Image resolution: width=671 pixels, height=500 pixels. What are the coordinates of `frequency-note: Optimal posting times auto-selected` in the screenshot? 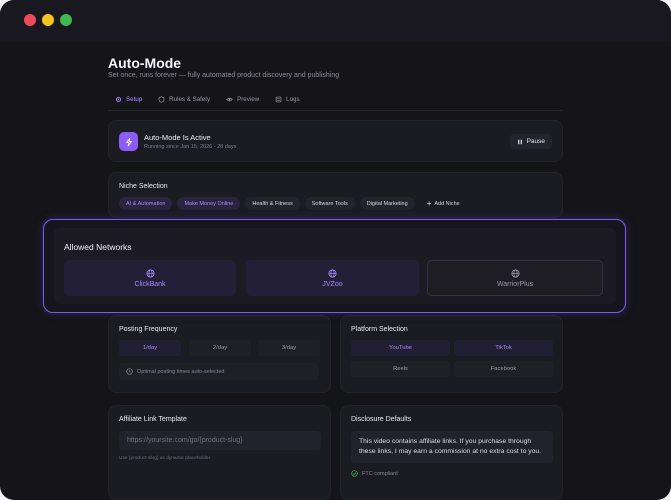 It's located at (219, 371).